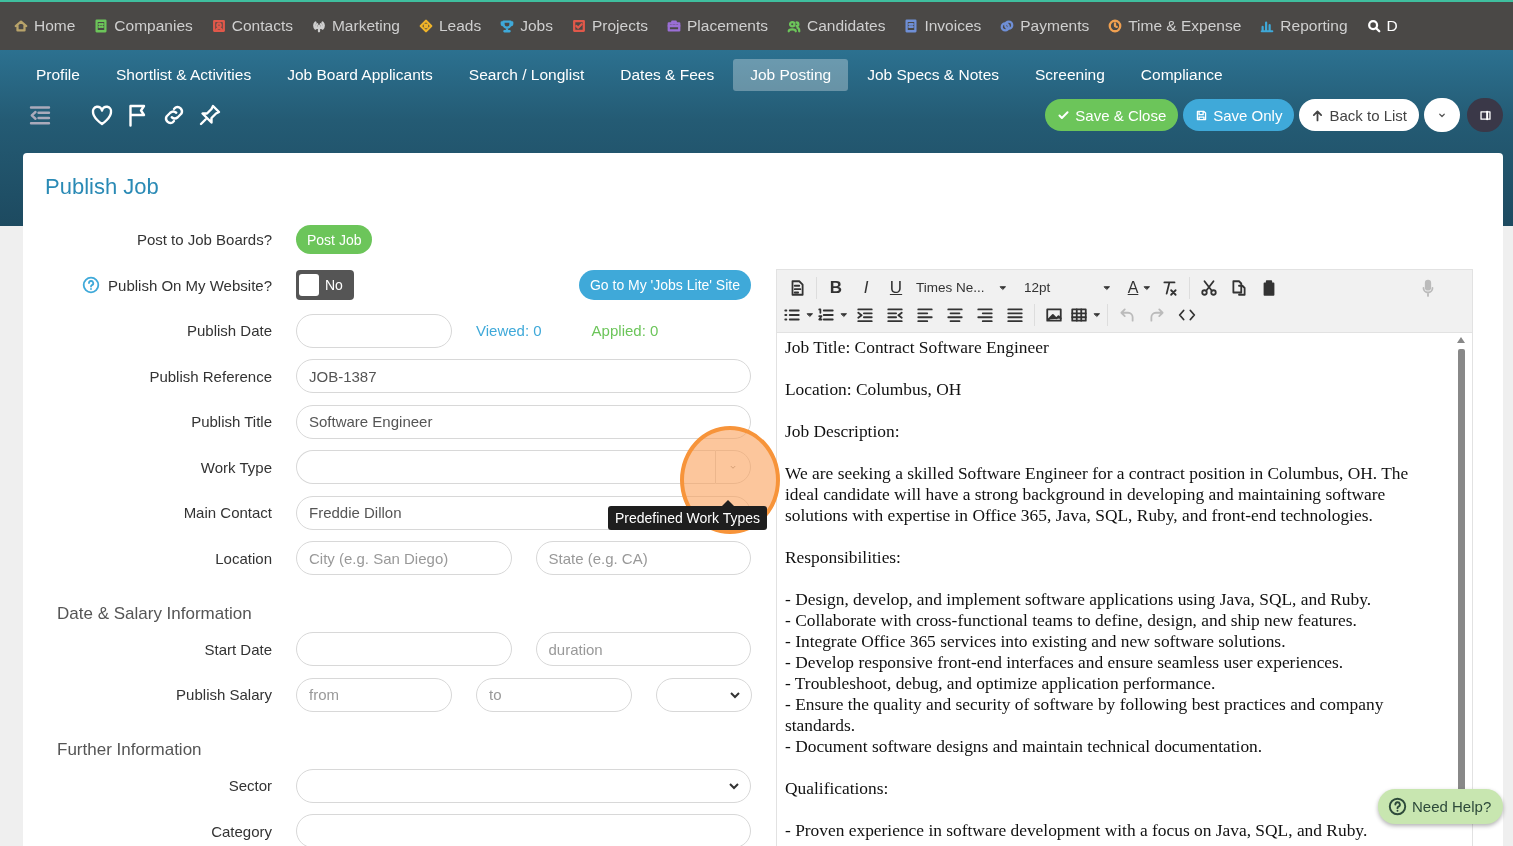  I want to click on select-field, so click(523, 785).